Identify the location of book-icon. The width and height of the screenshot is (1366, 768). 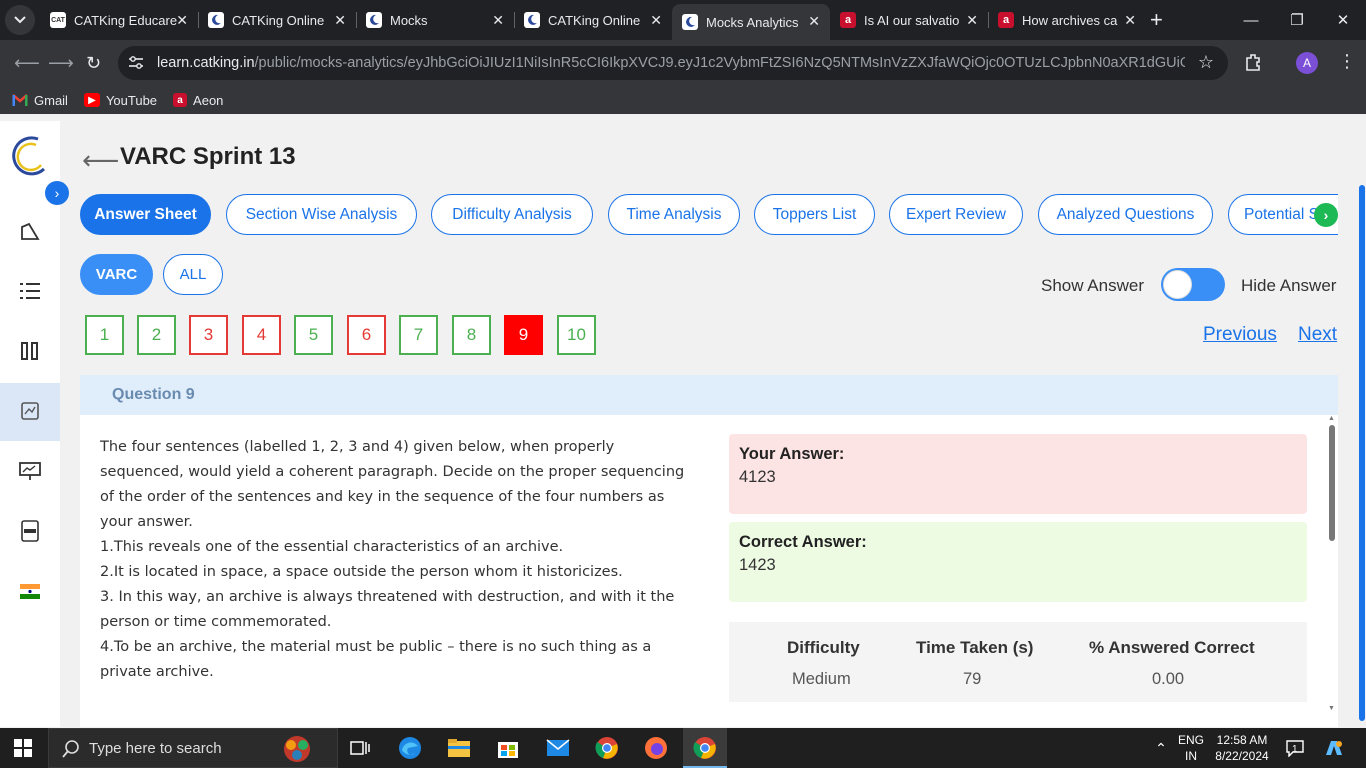
(30, 231).